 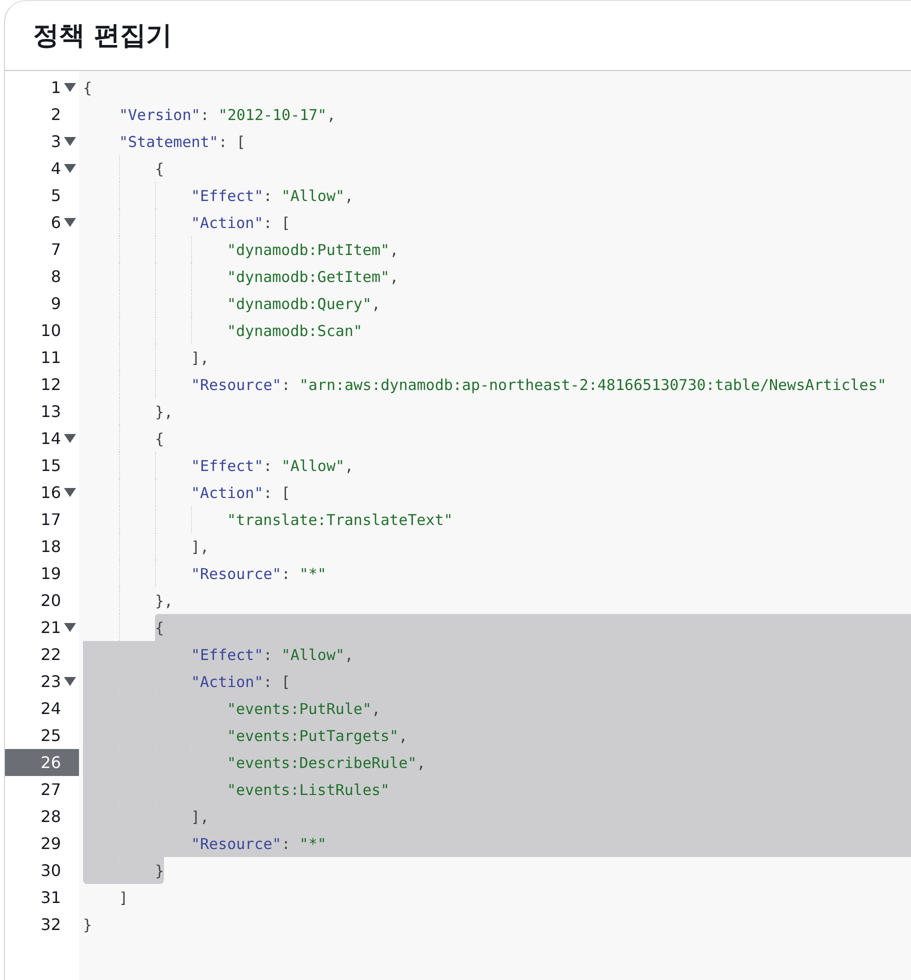 What do you see at coordinates (50, 411) in the screenshot?
I see `line-number: 13` at bounding box center [50, 411].